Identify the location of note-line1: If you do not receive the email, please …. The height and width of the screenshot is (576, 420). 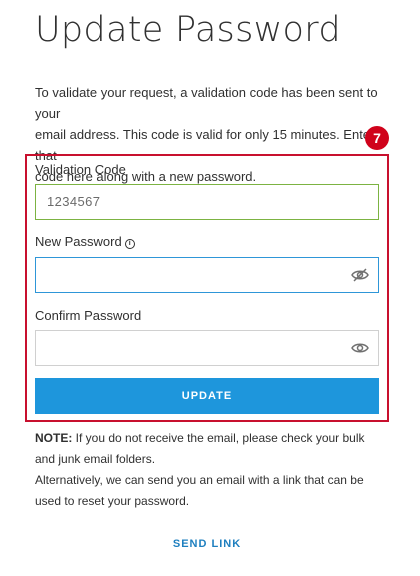
(218, 438).